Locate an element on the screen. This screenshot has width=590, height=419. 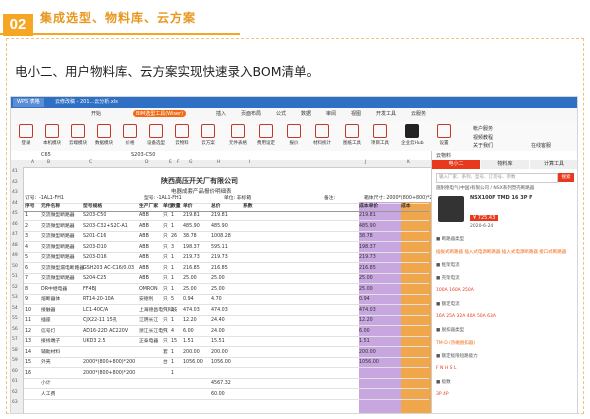
table-cell: RT14-20-10A is located at coordinates (98, 300).